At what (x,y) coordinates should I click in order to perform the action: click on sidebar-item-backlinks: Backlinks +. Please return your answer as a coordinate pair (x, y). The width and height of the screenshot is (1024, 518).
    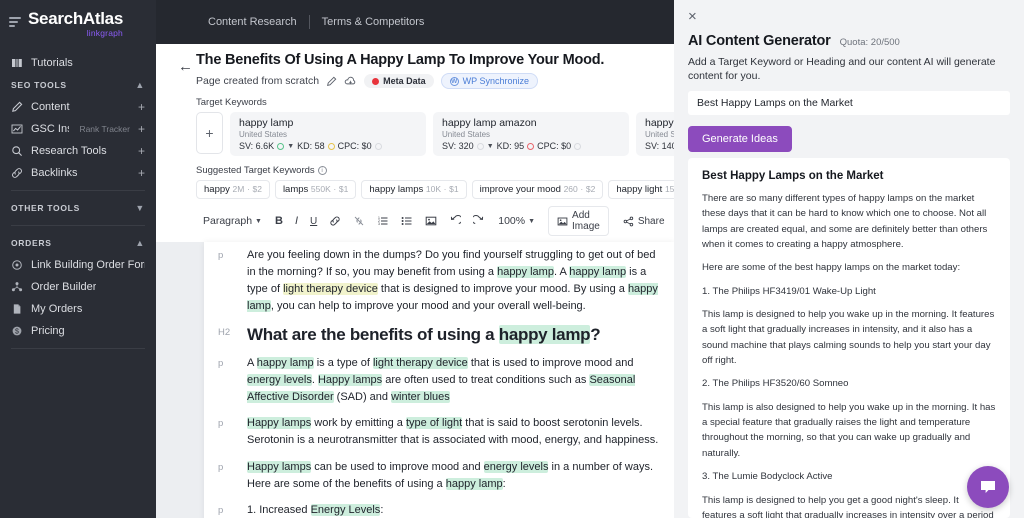
    Looking at the image, I should click on (78, 173).